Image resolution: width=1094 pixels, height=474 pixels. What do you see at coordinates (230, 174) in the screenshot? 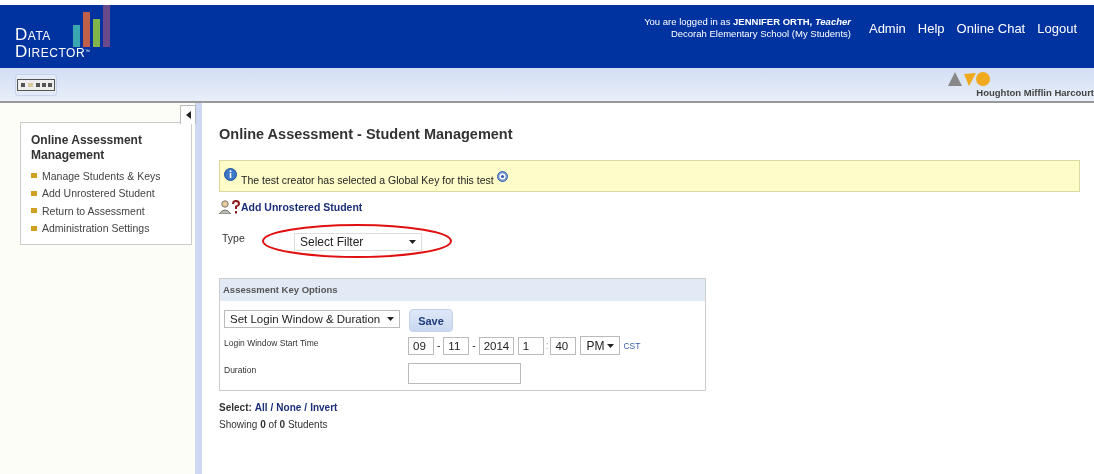
I see `info-icon` at bounding box center [230, 174].